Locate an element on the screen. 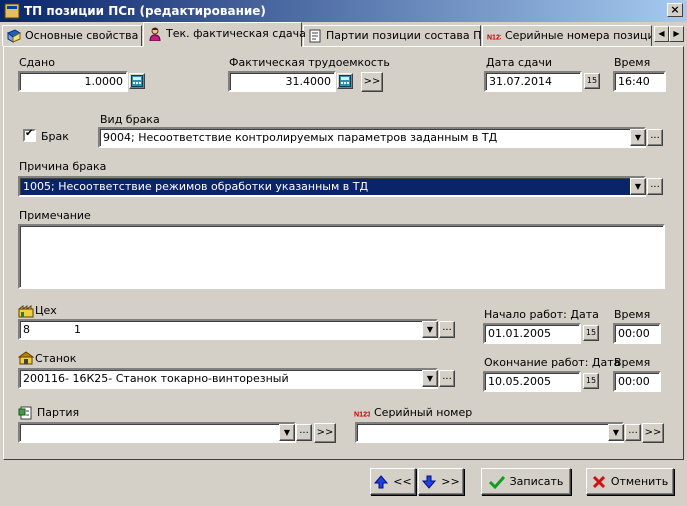  tab-scroll-right-button: ▶ is located at coordinates (676, 34).